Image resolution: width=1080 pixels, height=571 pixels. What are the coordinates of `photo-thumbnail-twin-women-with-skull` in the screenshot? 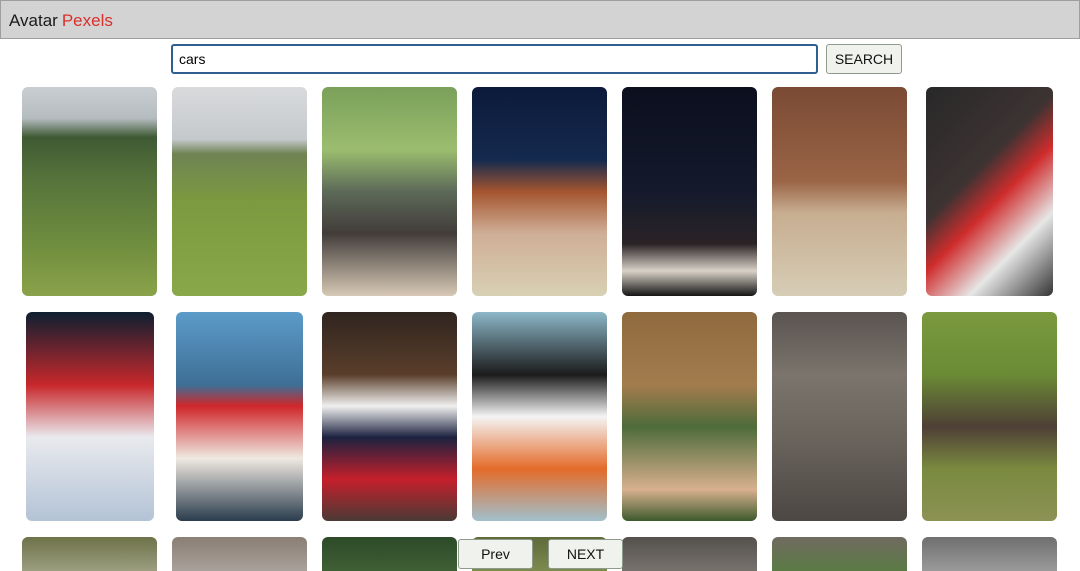 It's located at (689, 191).